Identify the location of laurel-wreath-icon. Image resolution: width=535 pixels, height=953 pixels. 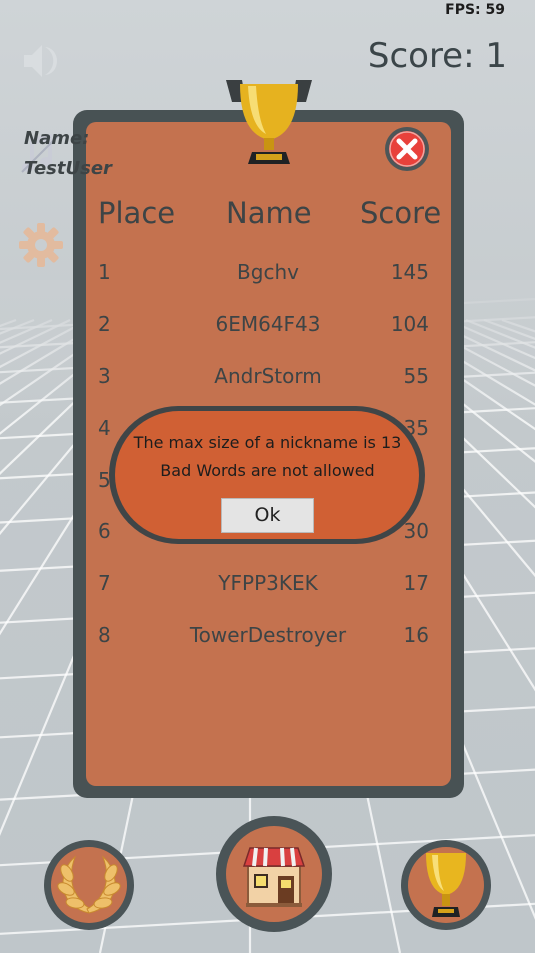
(89, 884).